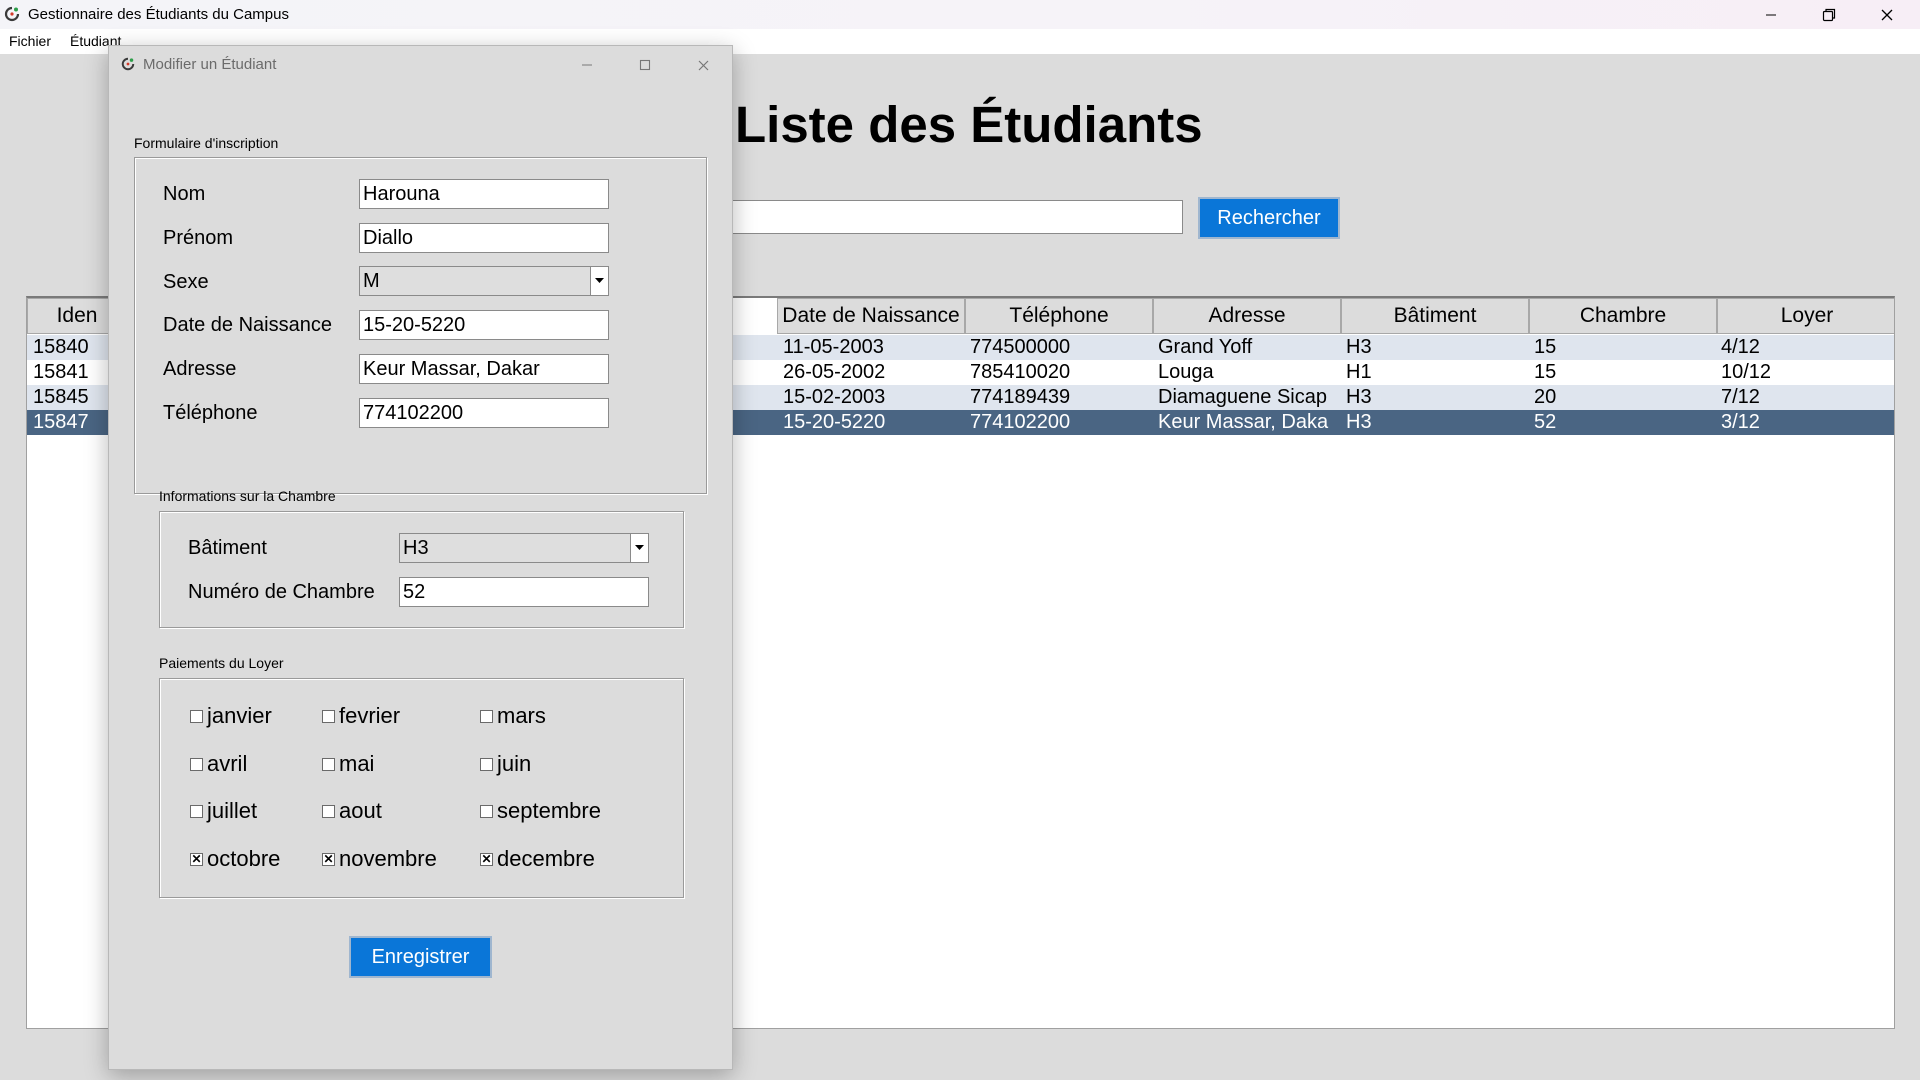 Image resolution: width=1920 pixels, height=1080 pixels. What do you see at coordinates (221, 663) in the screenshot?
I see `payments-group-label: Paiements du Loyer` at bounding box center [221, 663].